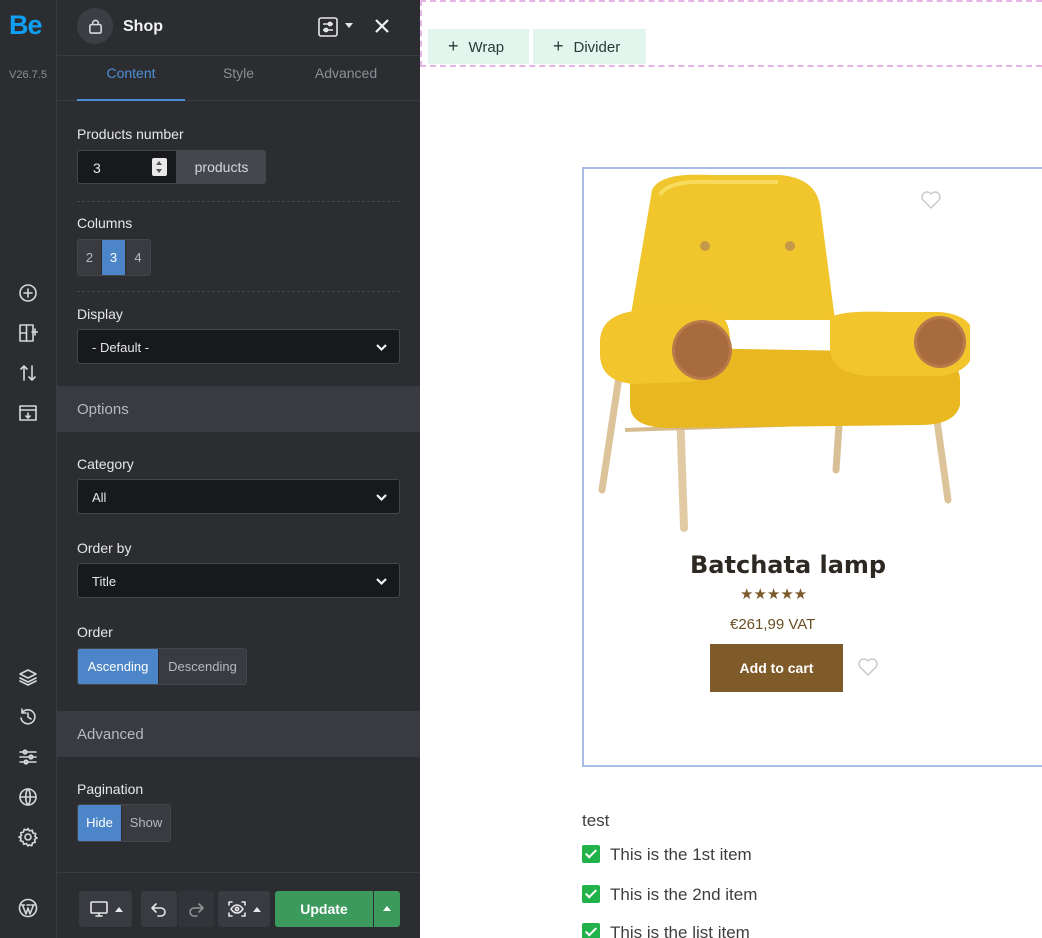 This screenshot has height=938, width=1042. What do you see at coordinates (784, 353) in the screenshot?
I see `armchair-image` at bounding box center [784, 353].